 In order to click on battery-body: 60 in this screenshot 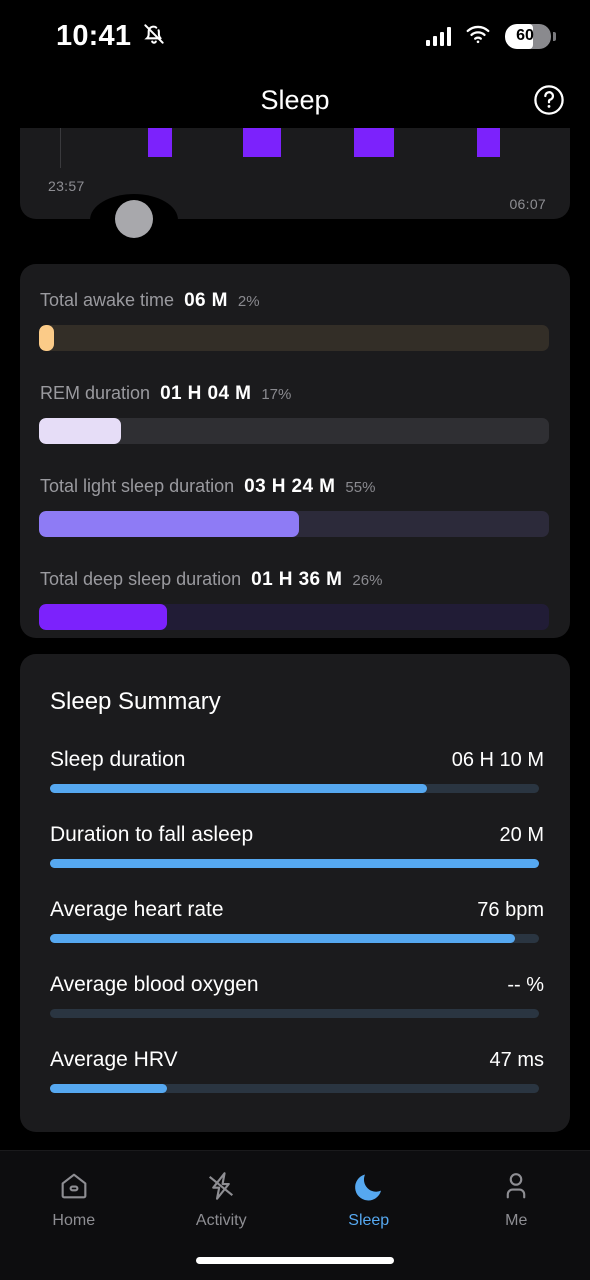, I will do `click(528, 36)`.